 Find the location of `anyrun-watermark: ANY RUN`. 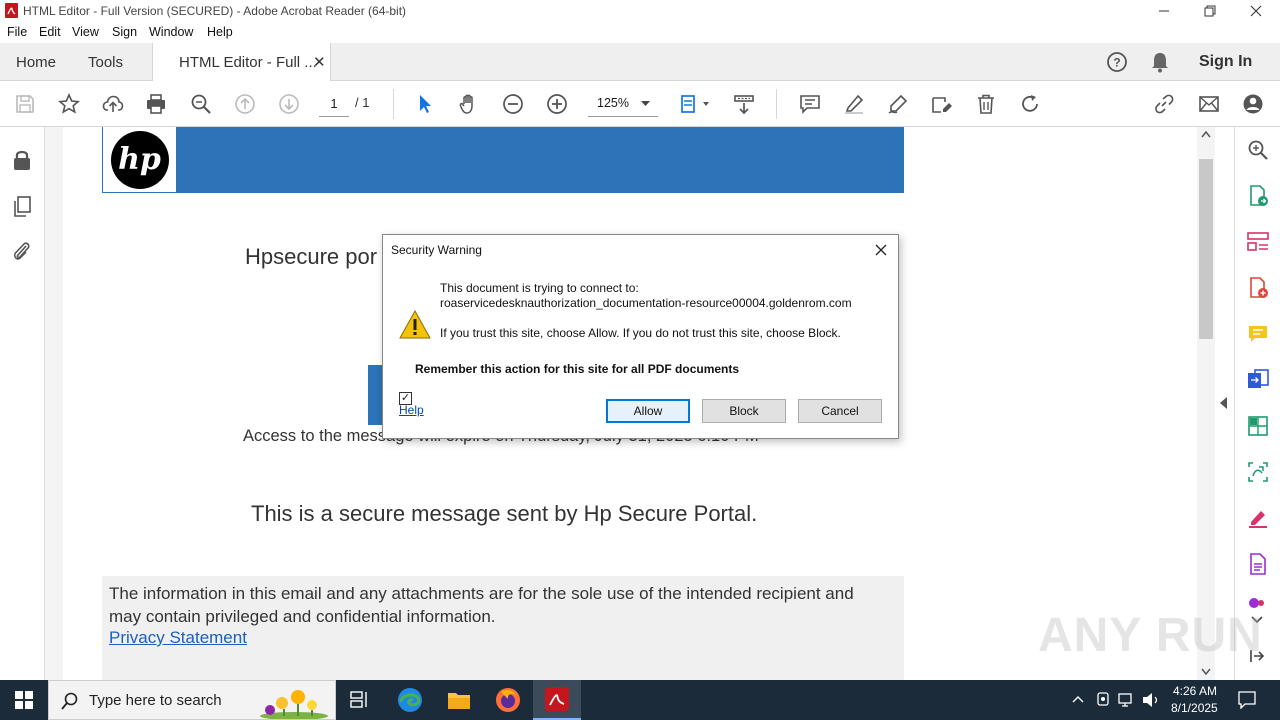

anyrun-watermark: ANY RUN is located at coordinates (1150, 635).